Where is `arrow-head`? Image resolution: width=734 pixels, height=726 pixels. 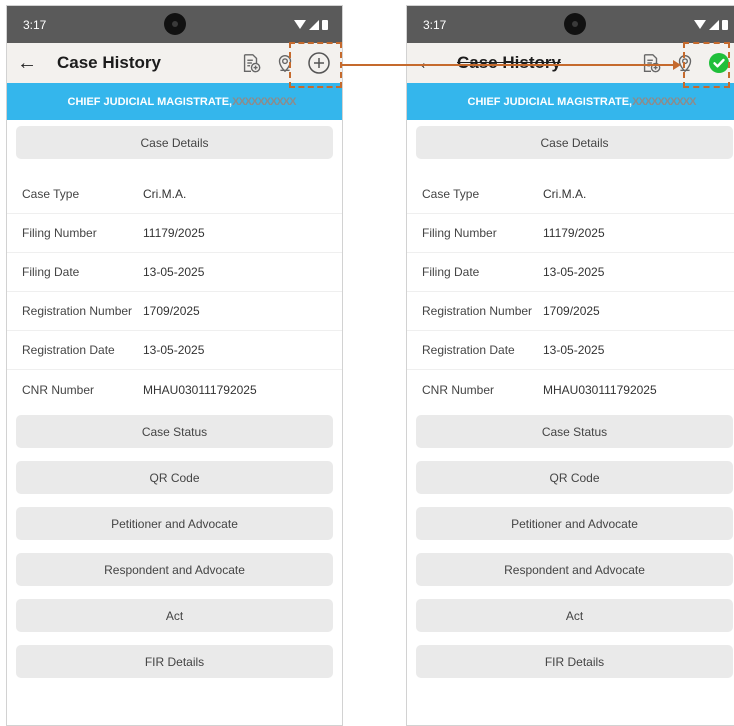
arrow-head is located at coordinates (677, 65).